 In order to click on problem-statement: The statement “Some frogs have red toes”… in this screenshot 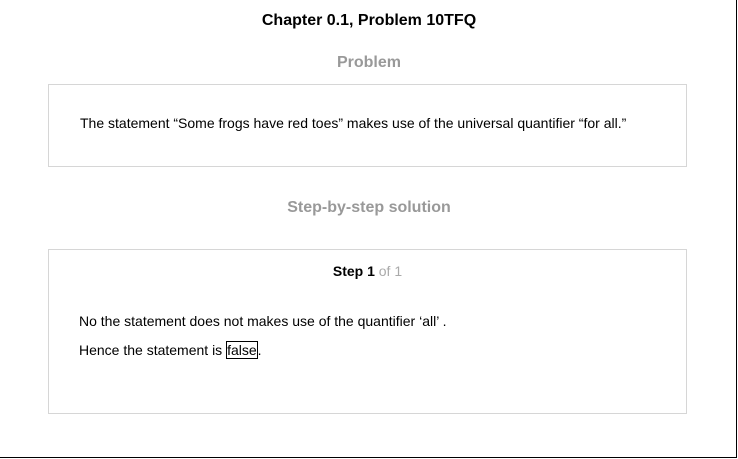, I will do `click(353, 123)`.